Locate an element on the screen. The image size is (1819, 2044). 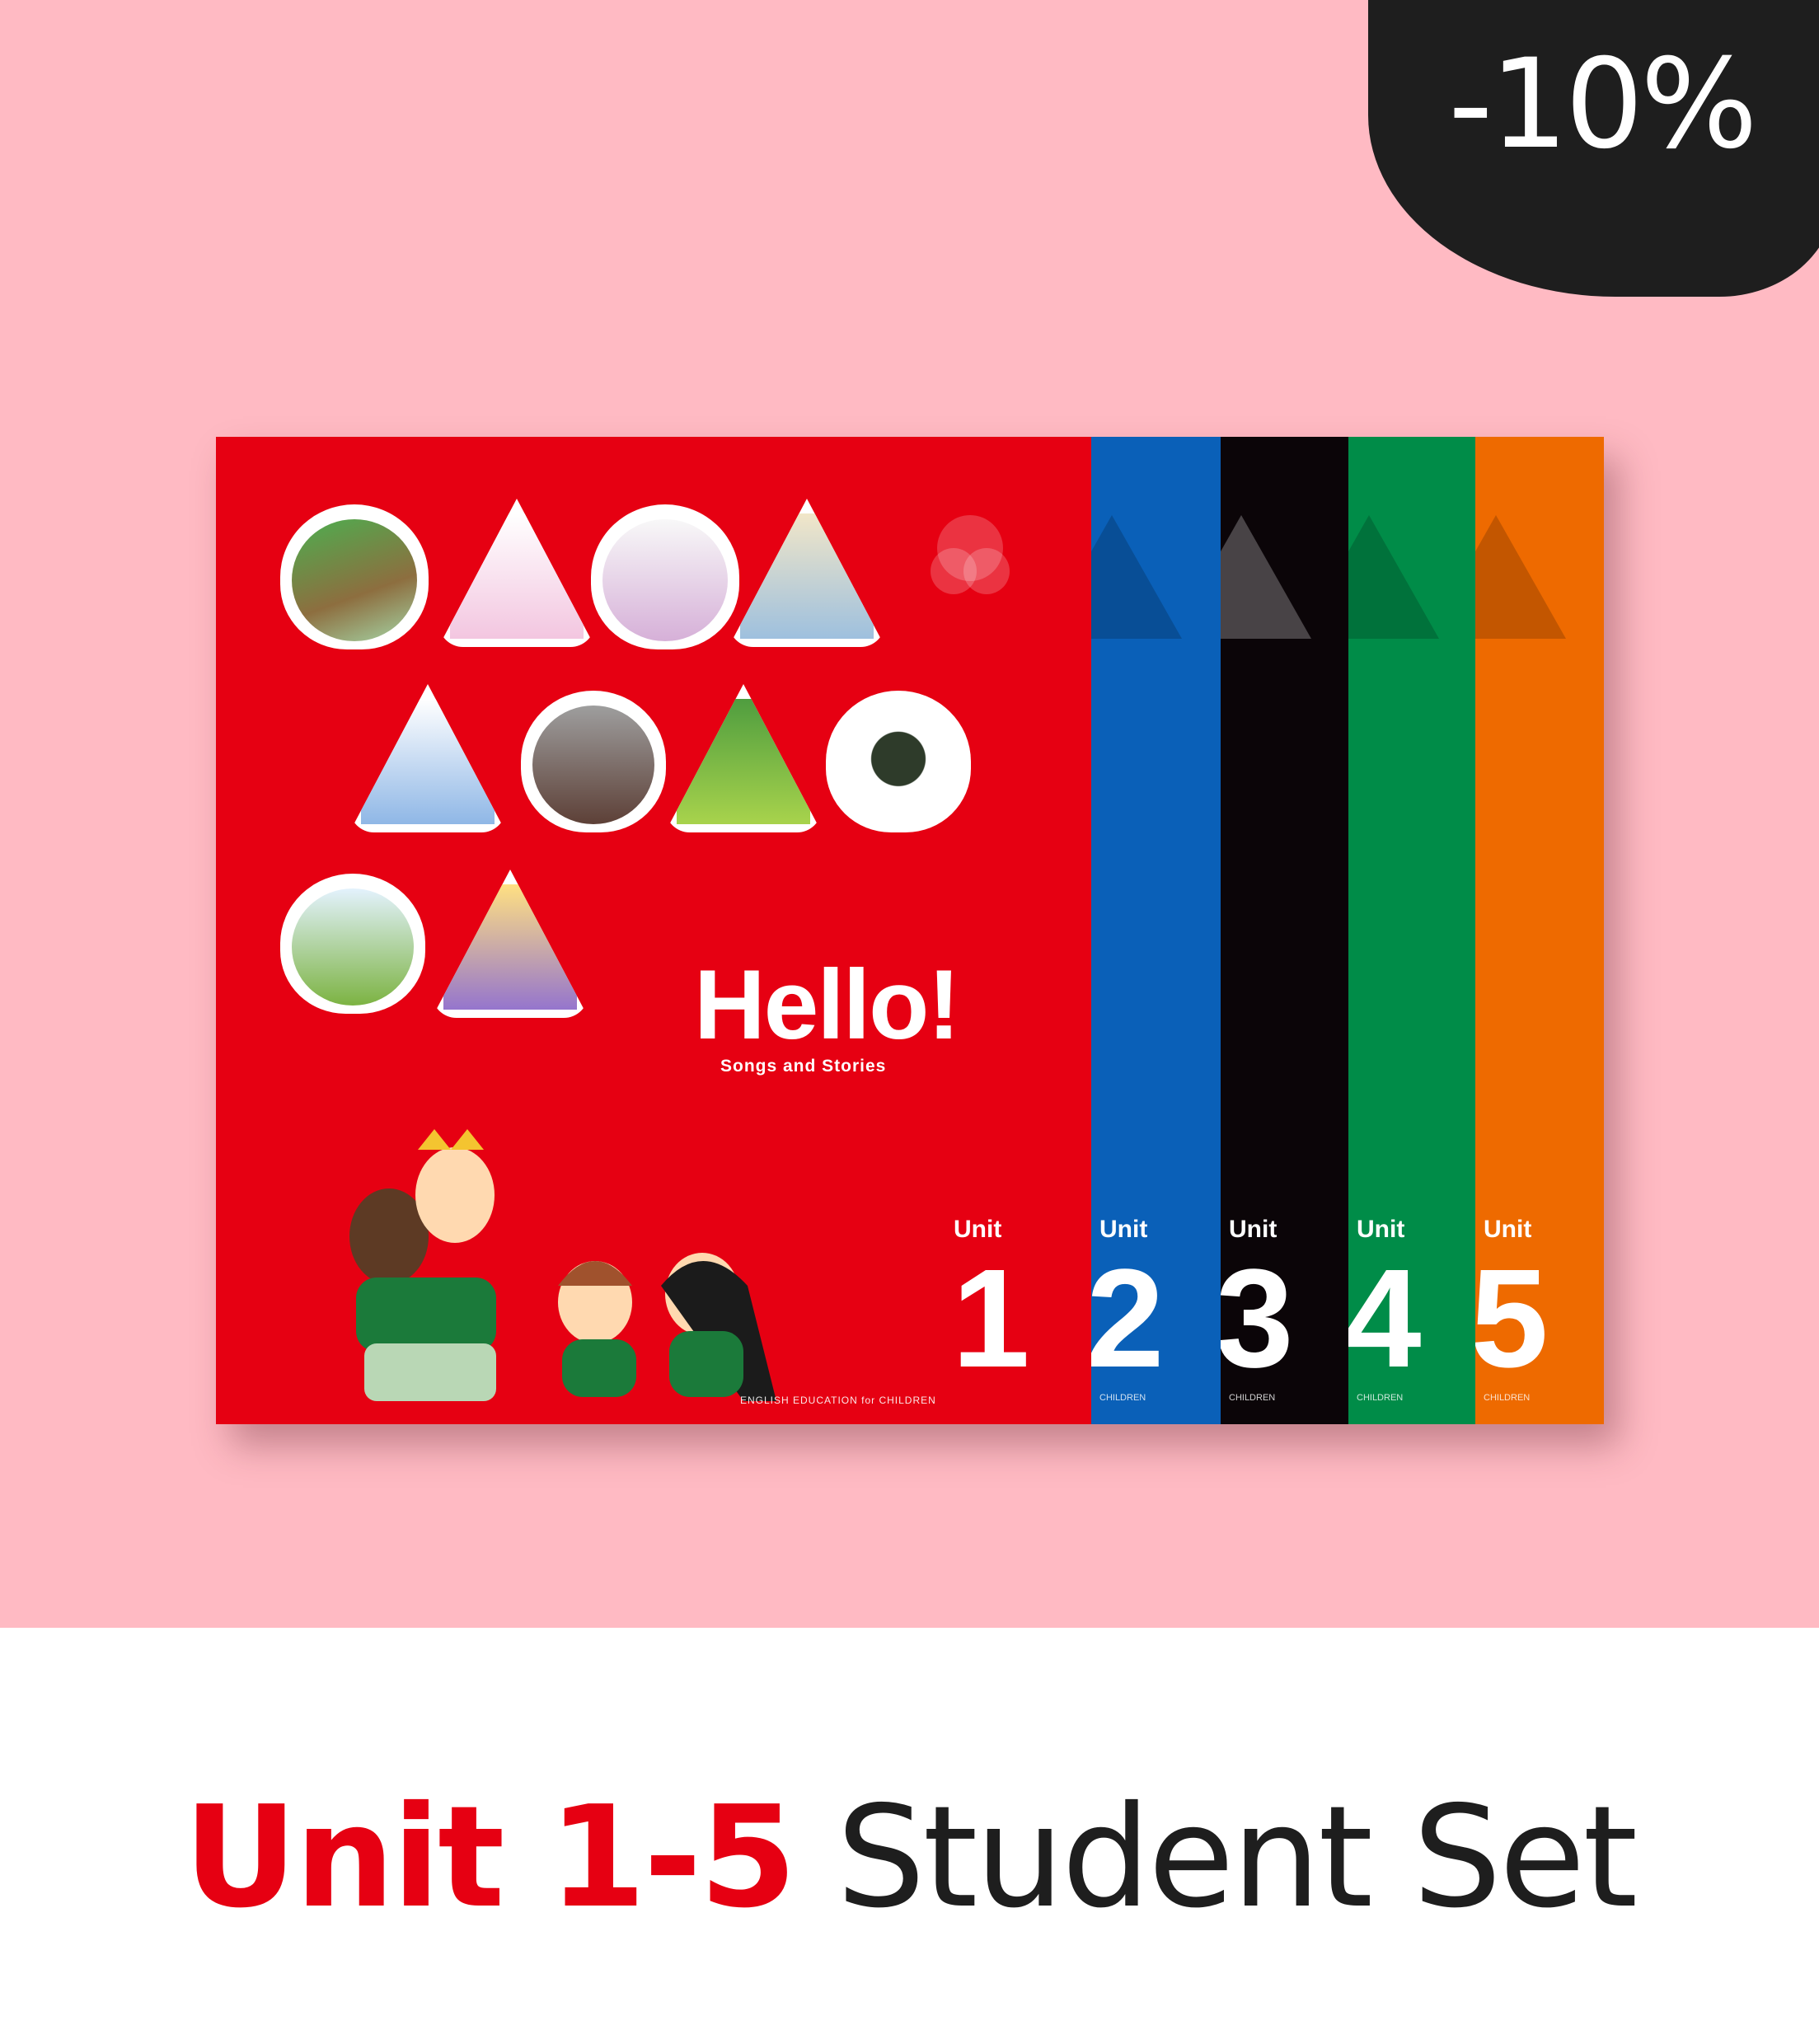
product-title: Unit 1-5 Student Set is located at coordinates (909, 1857).